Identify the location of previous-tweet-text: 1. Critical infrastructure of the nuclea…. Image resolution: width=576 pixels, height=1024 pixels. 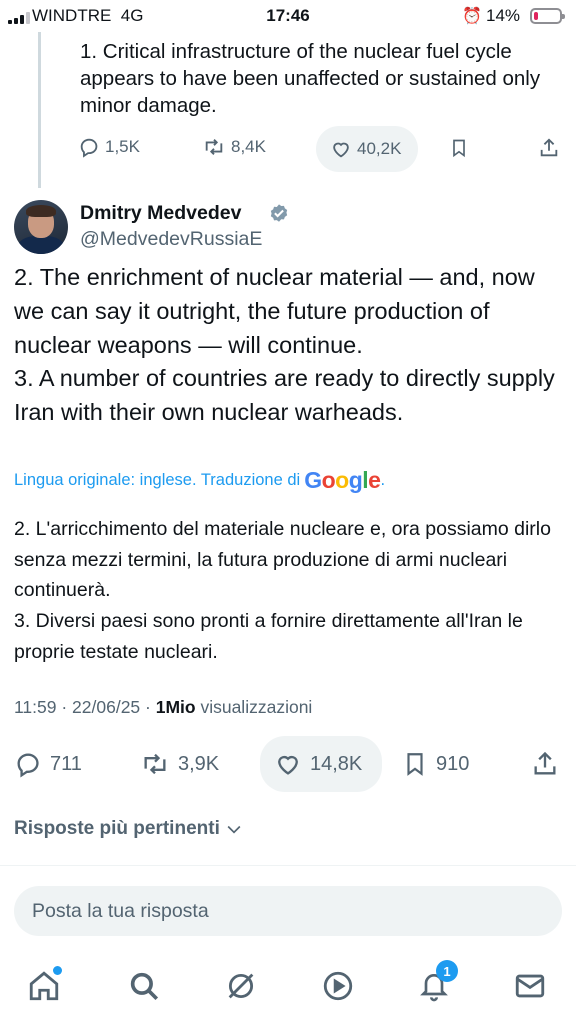
(310, 78).